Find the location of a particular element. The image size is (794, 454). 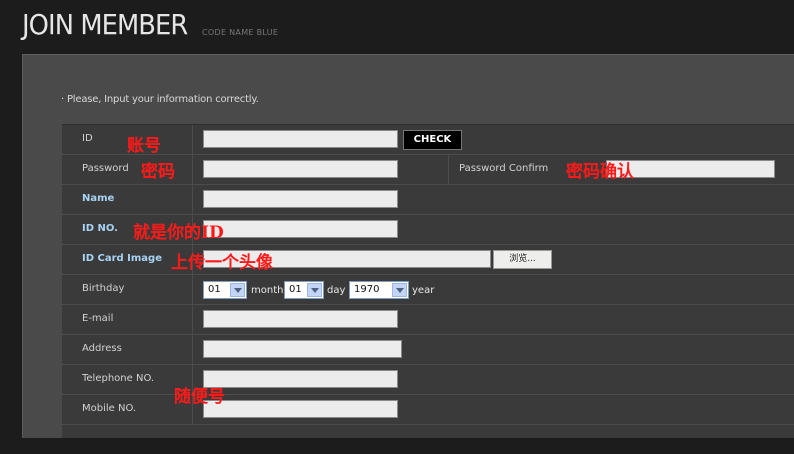

id-card-image-label: ID Card Image is located at coordinates (122, 258).